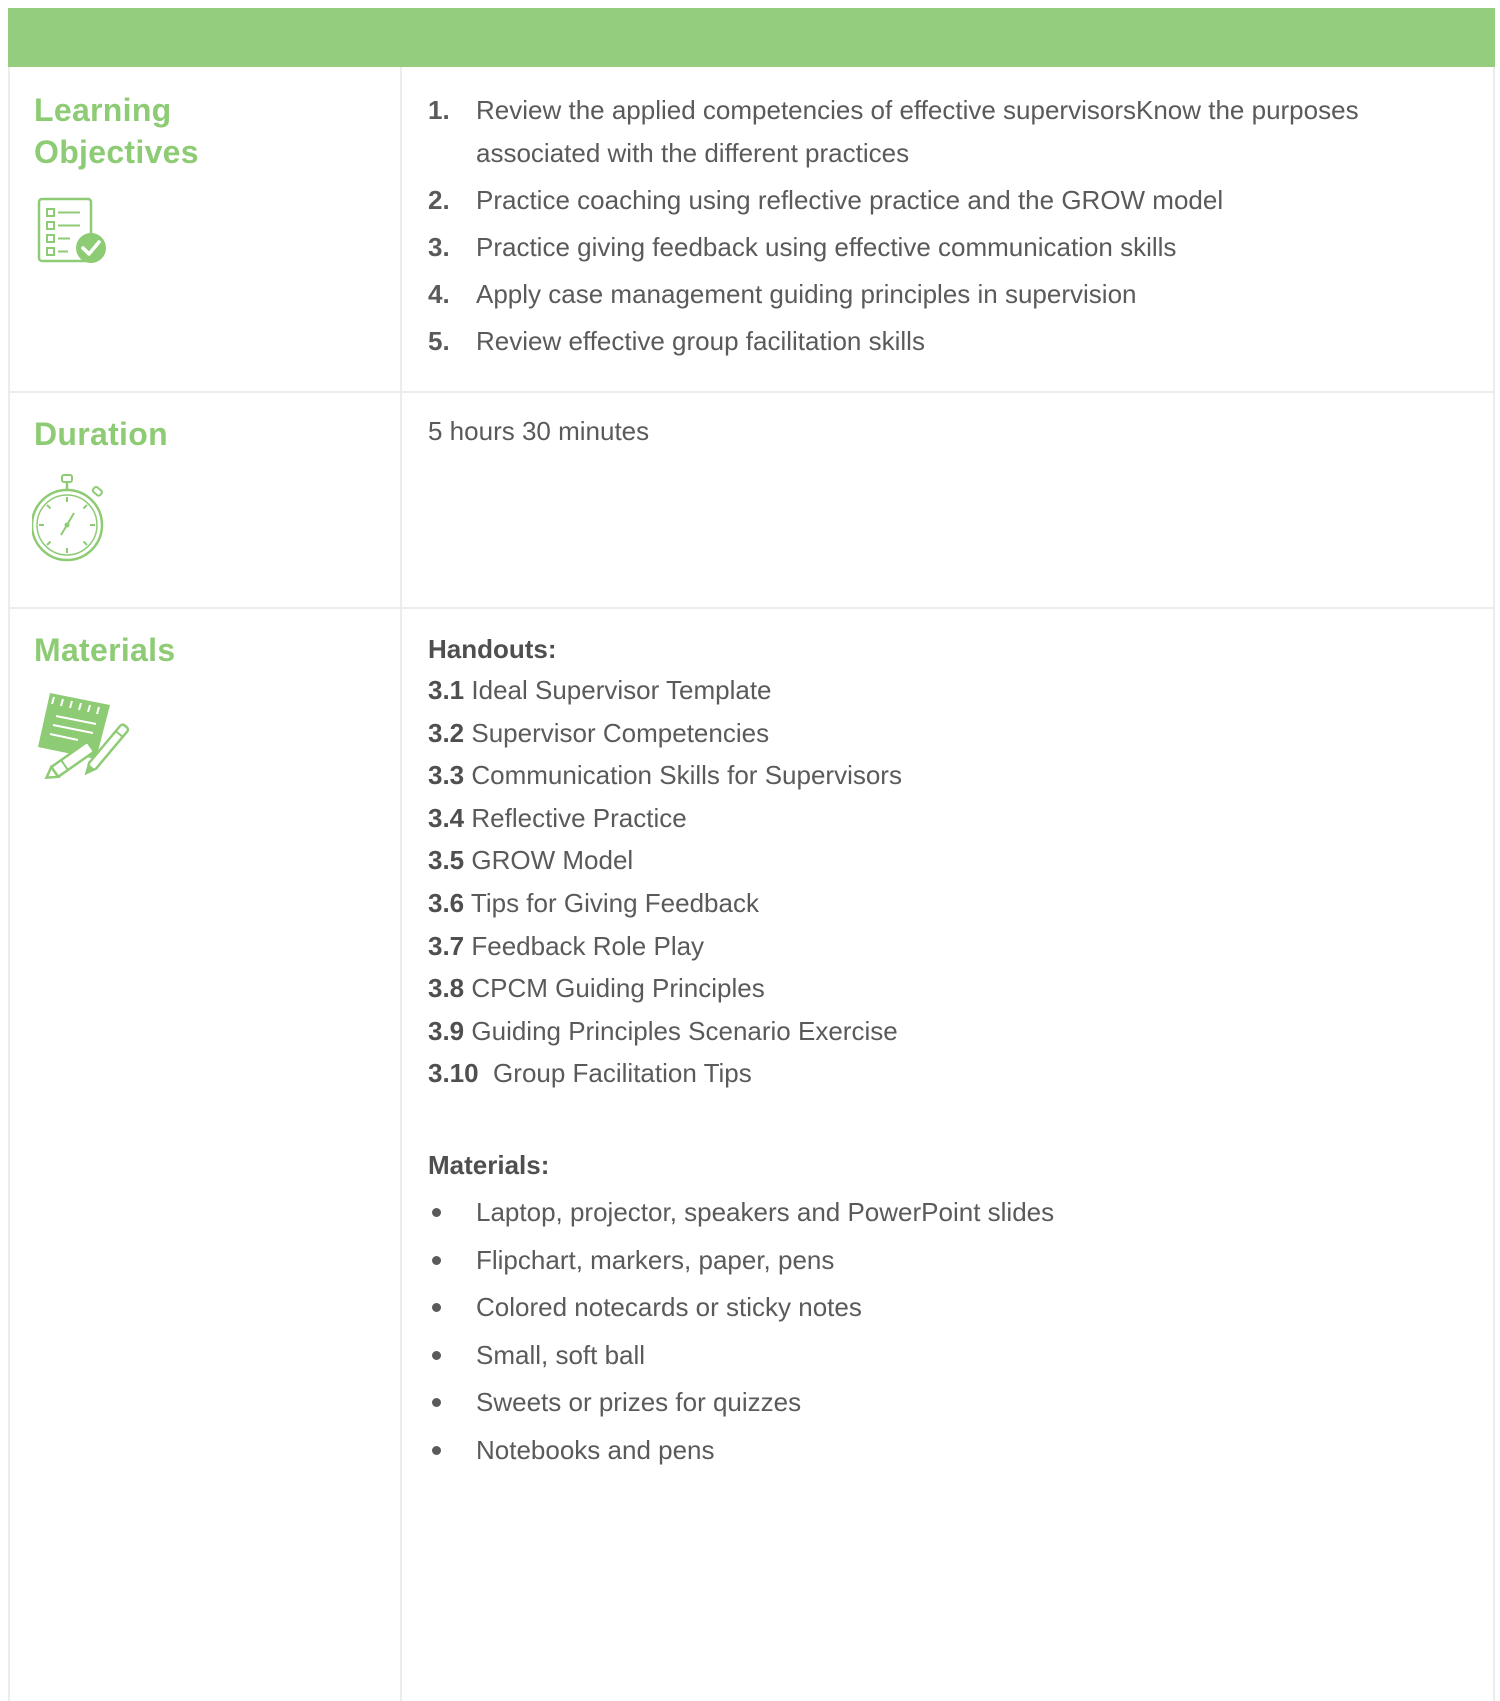 Image resolution: width=1500 pixels, height=1701 pixels. I want to click on notepad-pencil-icon, so click(86, 736).